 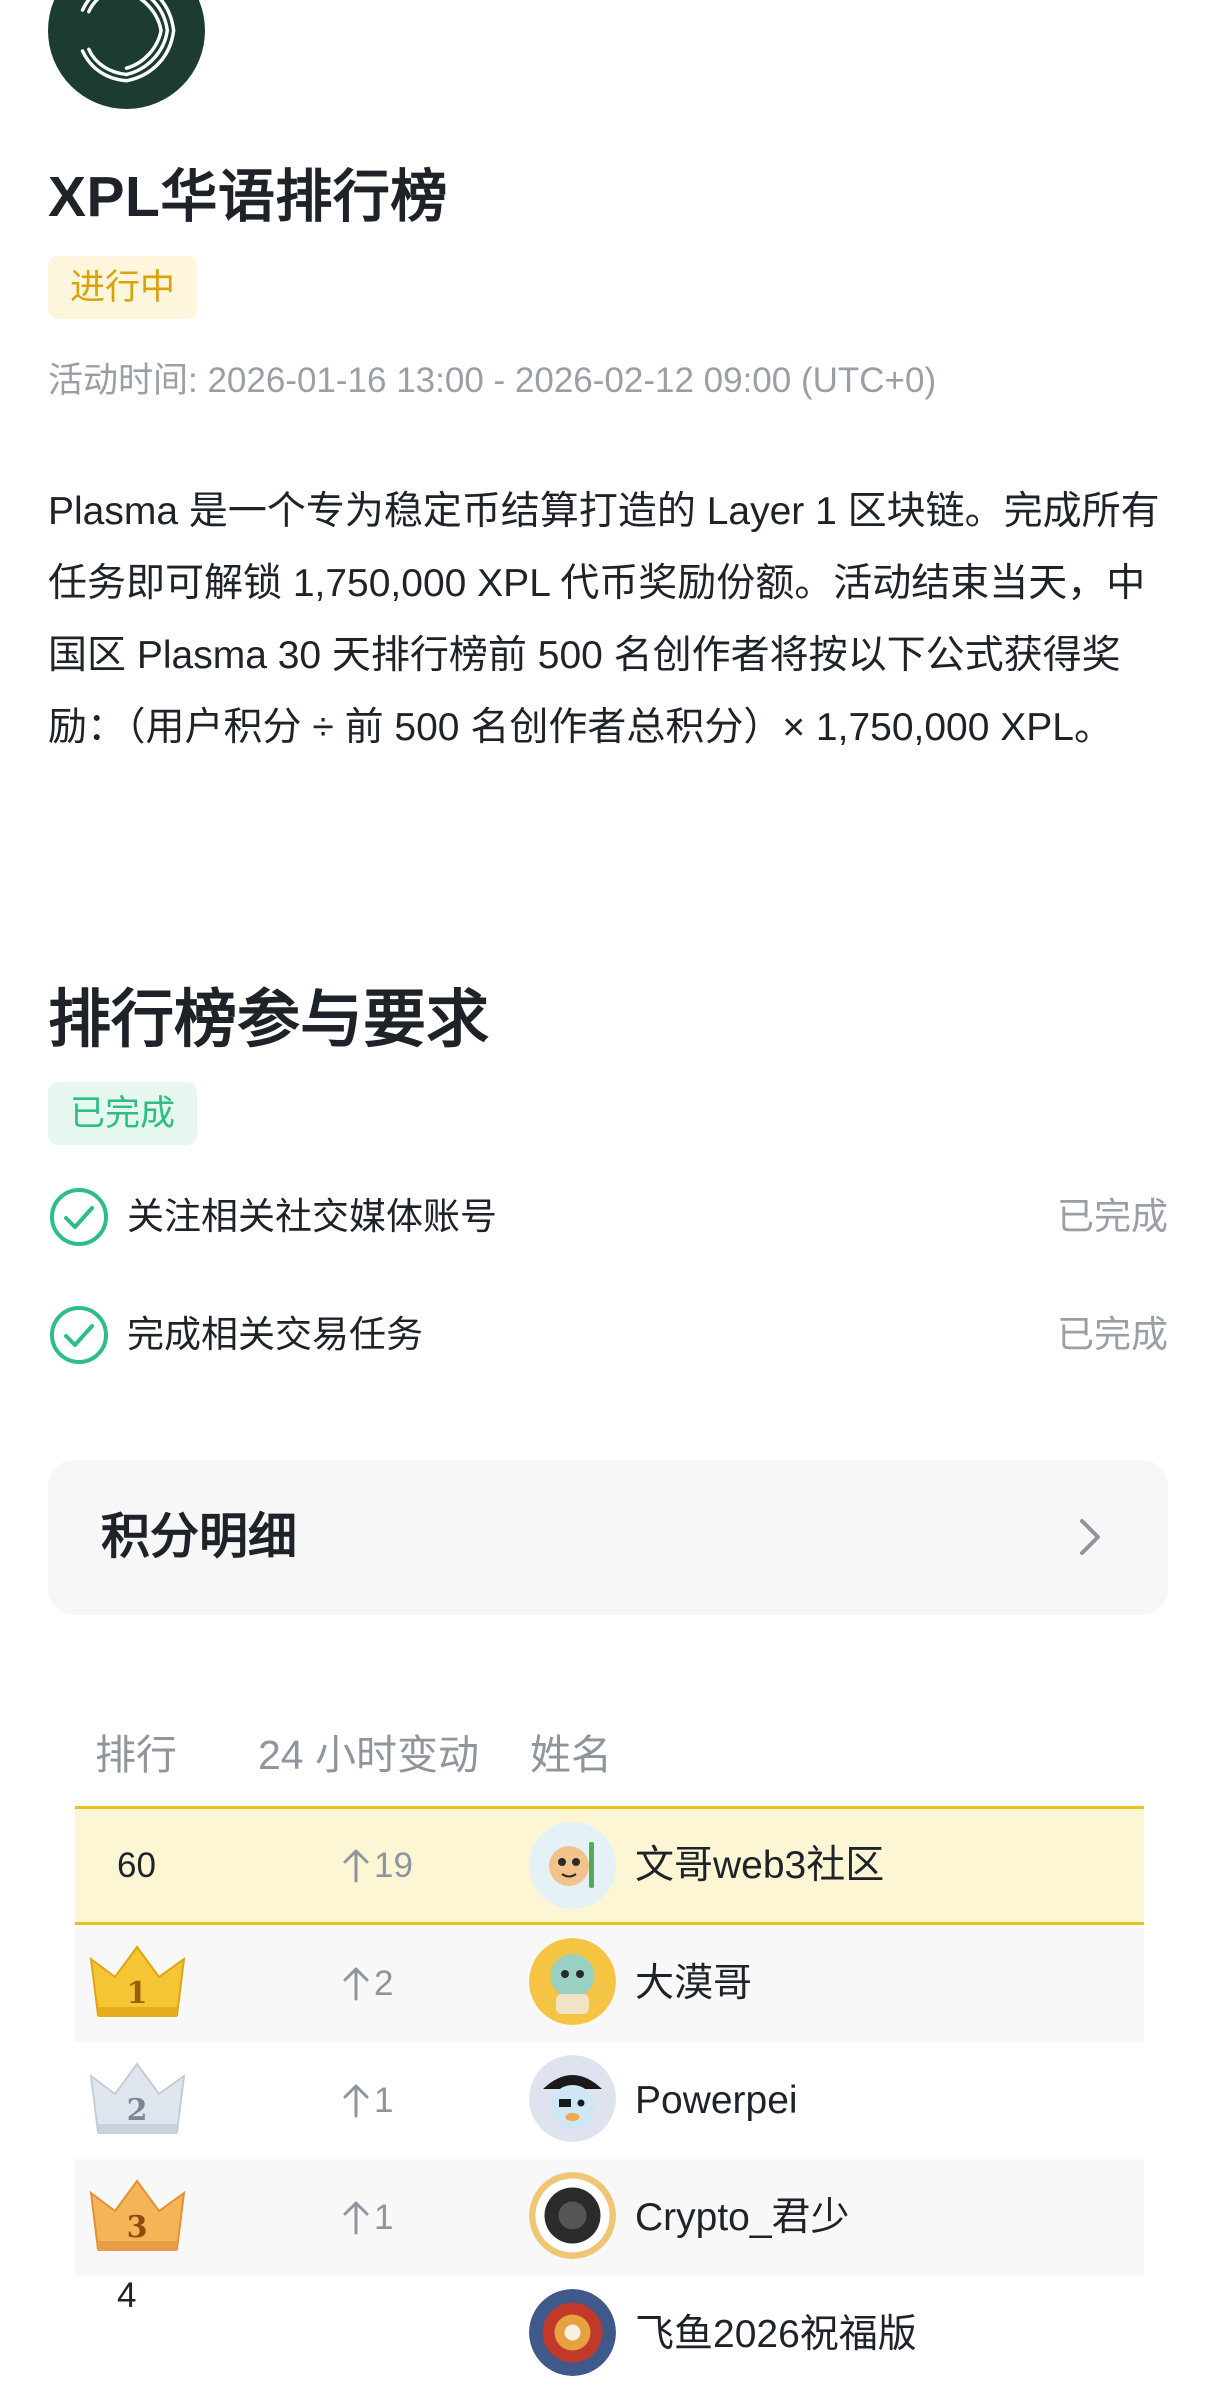 I want to click on column-header-rank: 排行, so click(x=136, y=1755).